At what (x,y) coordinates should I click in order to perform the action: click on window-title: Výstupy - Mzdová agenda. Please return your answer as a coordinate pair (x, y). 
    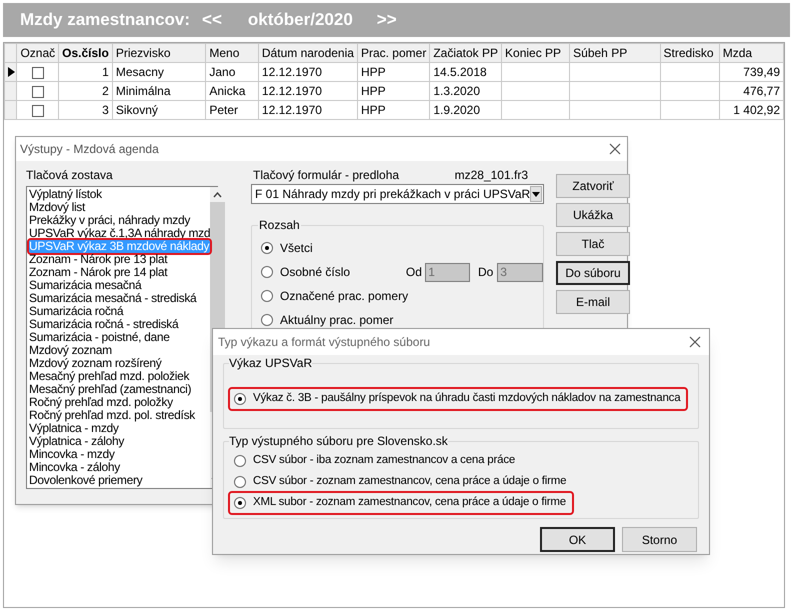
    Looking at the image, I should click on (89, 149).